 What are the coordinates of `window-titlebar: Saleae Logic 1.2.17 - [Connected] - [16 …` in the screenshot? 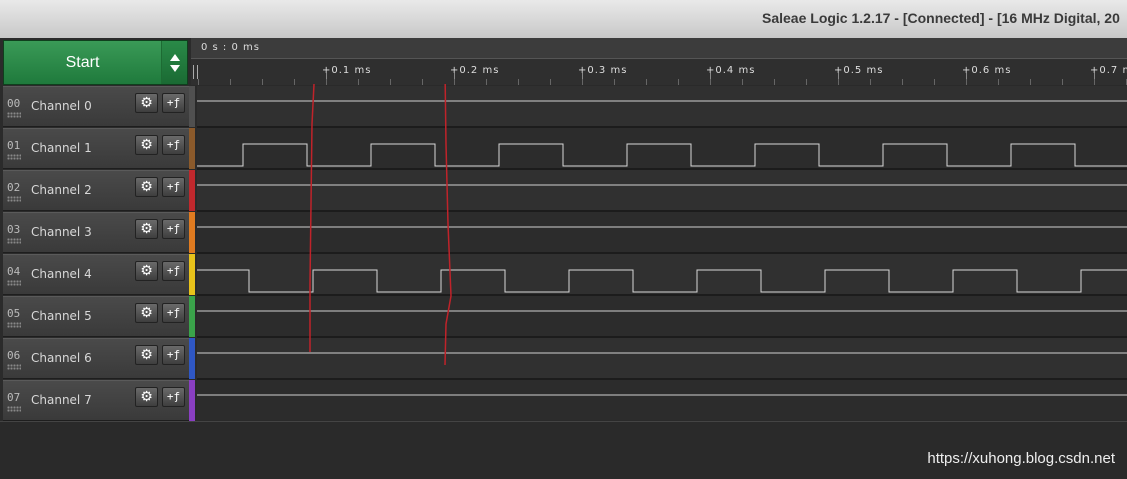 It's located at (563, 19).